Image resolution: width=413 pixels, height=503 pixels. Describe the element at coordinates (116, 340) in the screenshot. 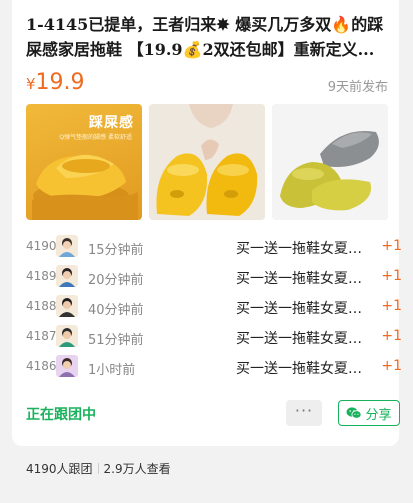

I see `order-time: 51分钟前` at that location.